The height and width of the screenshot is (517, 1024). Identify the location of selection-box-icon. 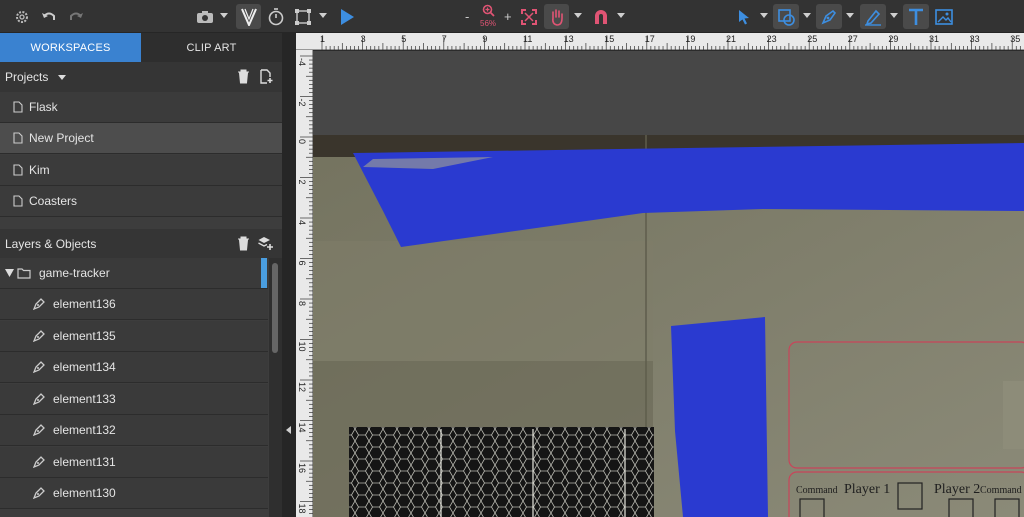
(303, 16).